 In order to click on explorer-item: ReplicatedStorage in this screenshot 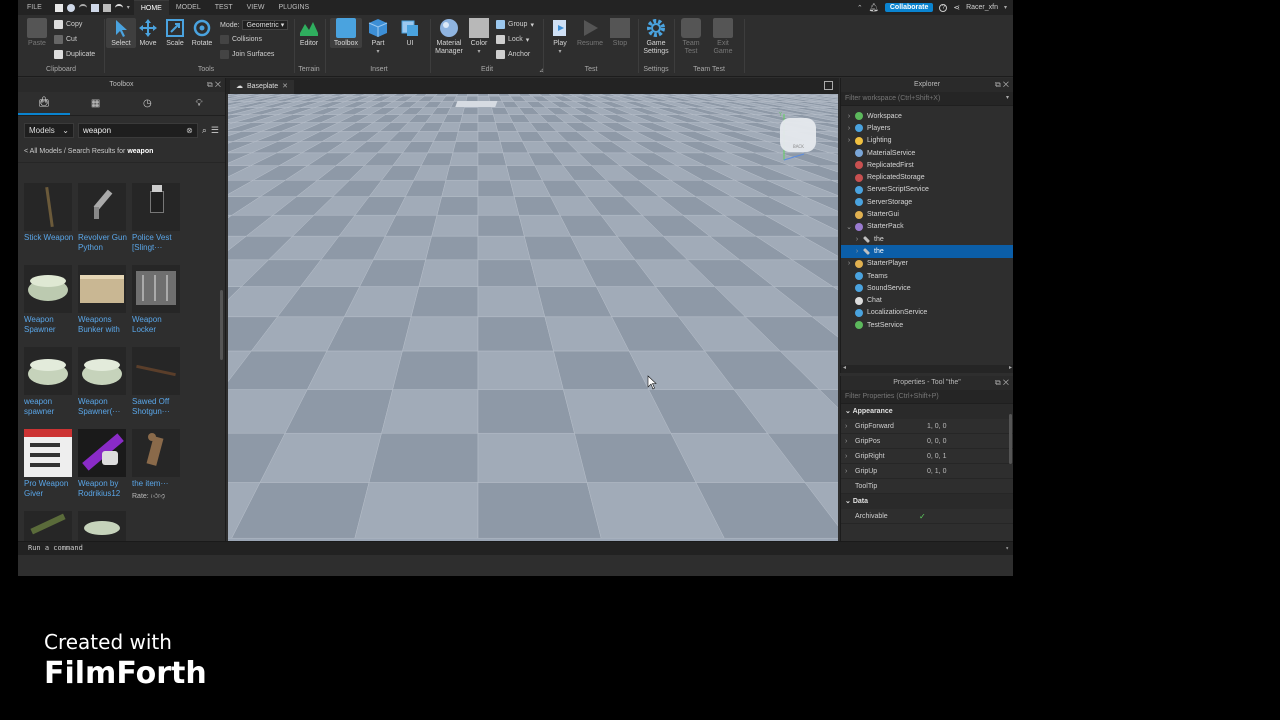, I will do `click(927, 177)`.